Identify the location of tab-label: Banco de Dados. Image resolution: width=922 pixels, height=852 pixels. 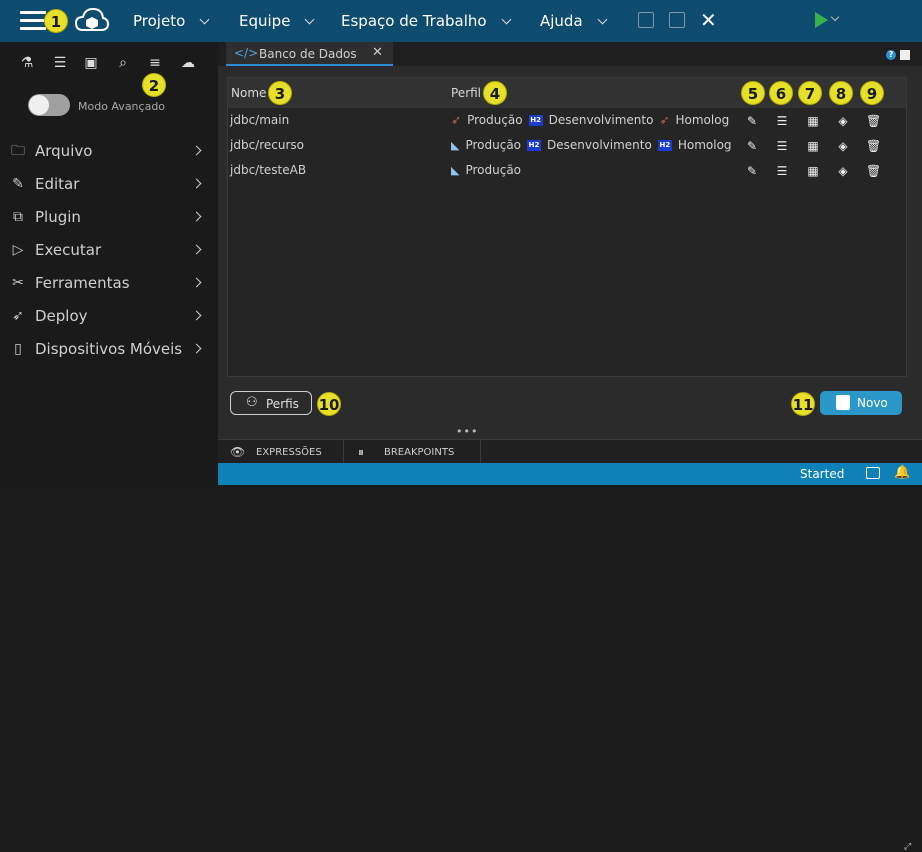
(308, 54).